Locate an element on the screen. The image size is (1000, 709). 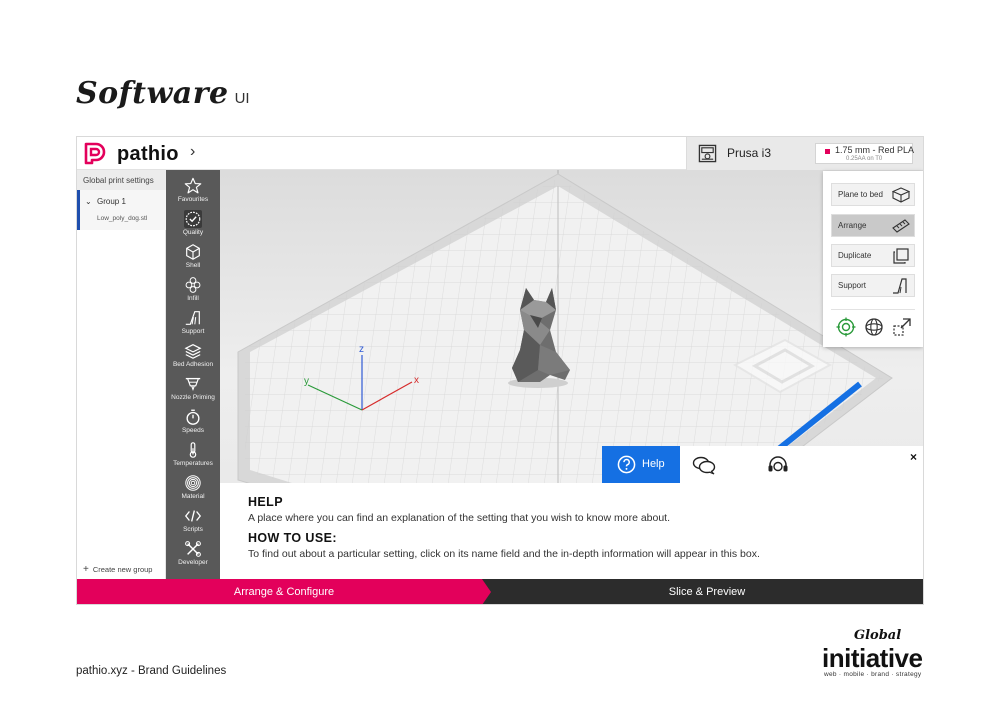
sidebar-item-label: Infill is located at coordinates (193, 298).